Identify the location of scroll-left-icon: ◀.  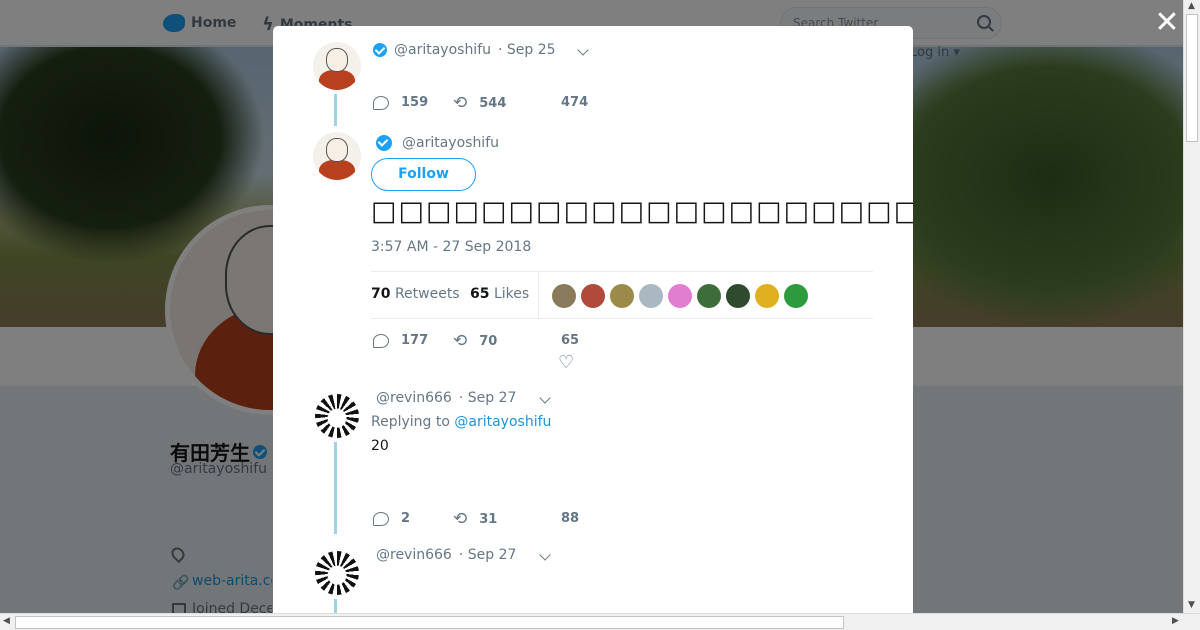
(6, 621).